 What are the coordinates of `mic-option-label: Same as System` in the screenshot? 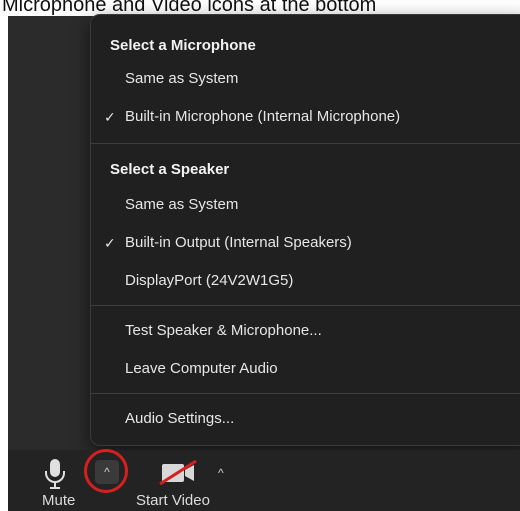 It's located at (182, 78).